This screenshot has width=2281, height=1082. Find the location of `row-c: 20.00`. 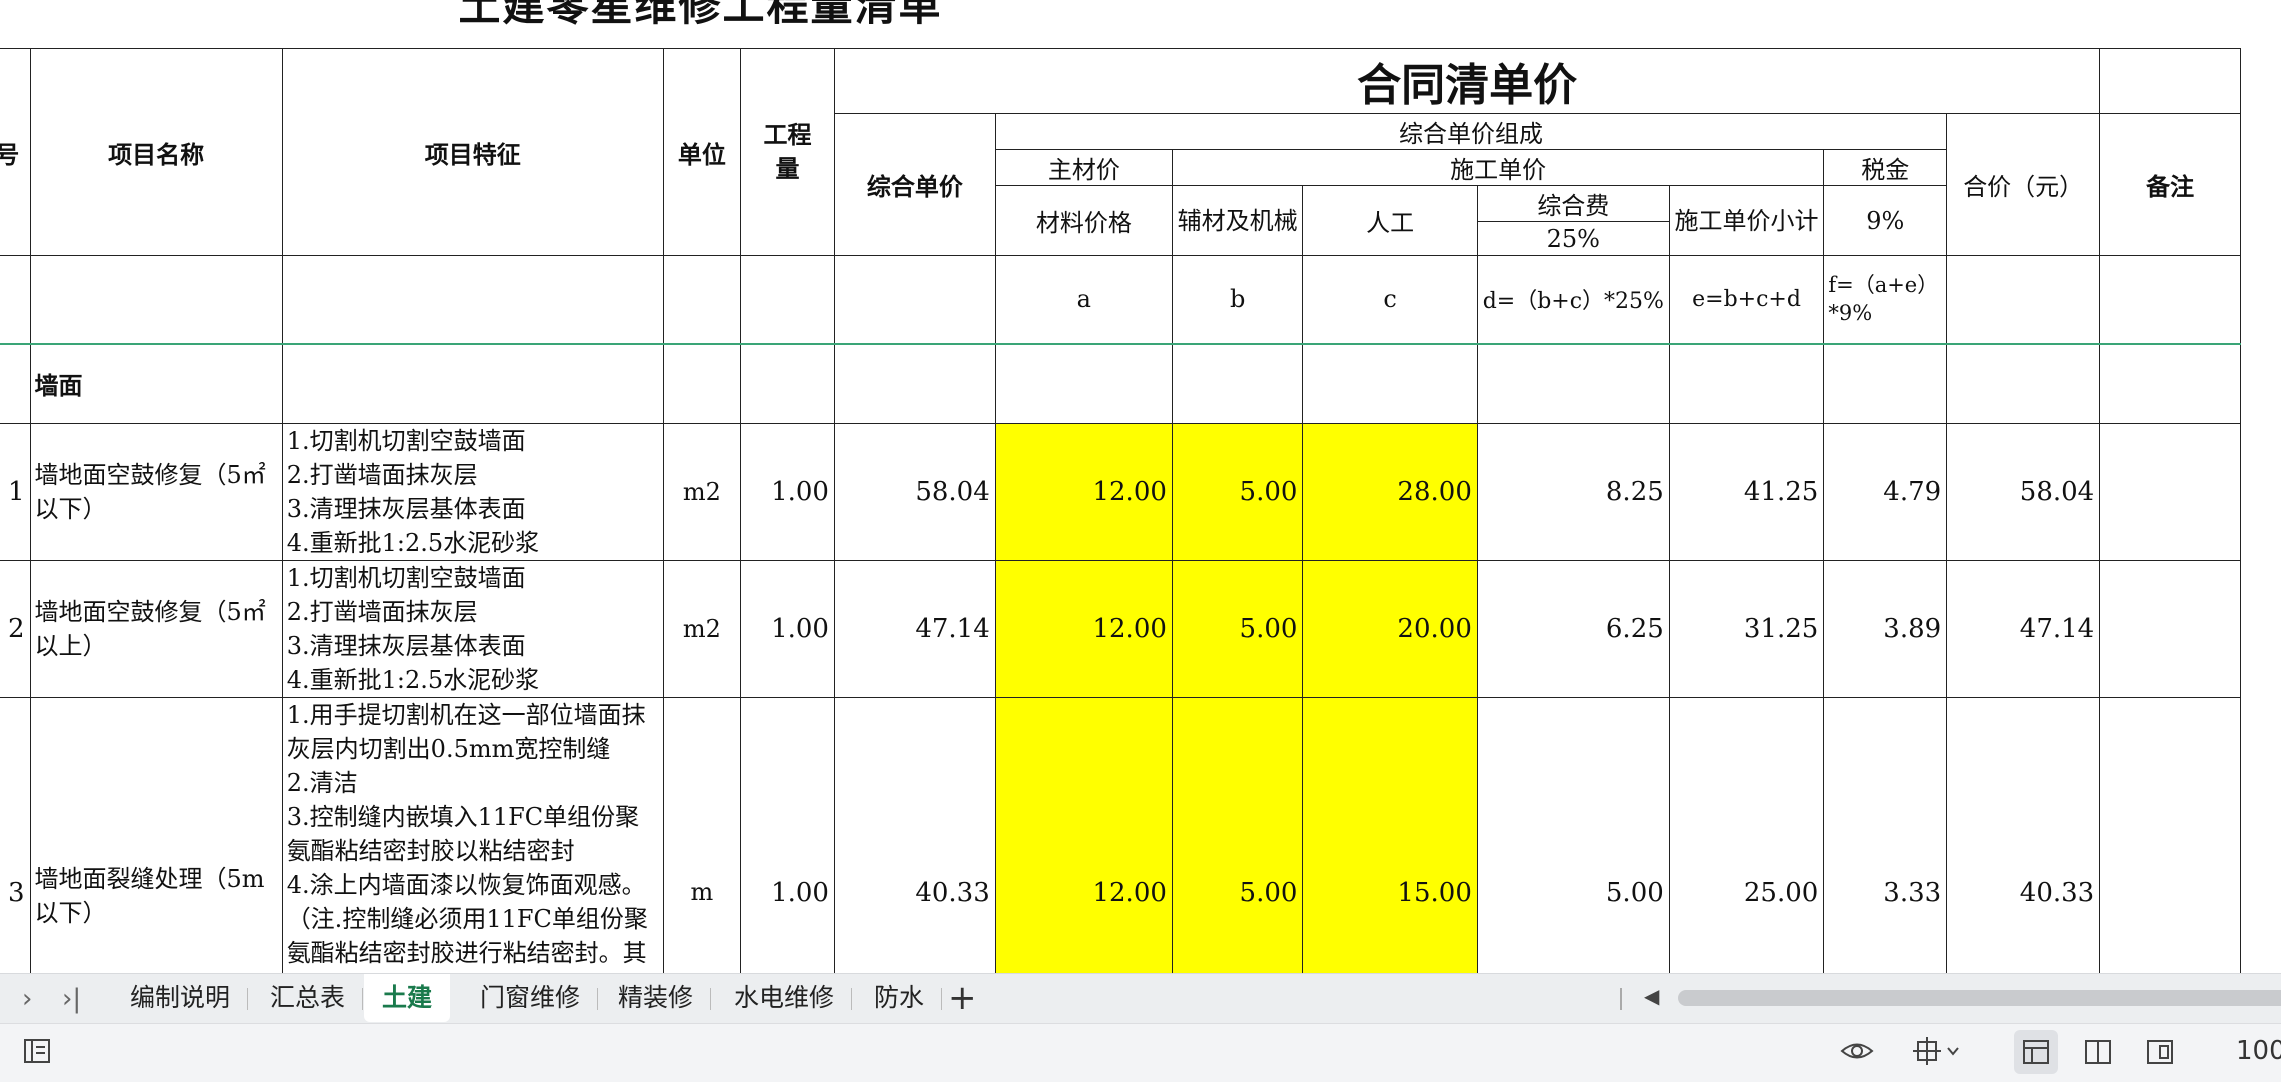

row-c: 20.00 is located at coordinates (1390, 629).